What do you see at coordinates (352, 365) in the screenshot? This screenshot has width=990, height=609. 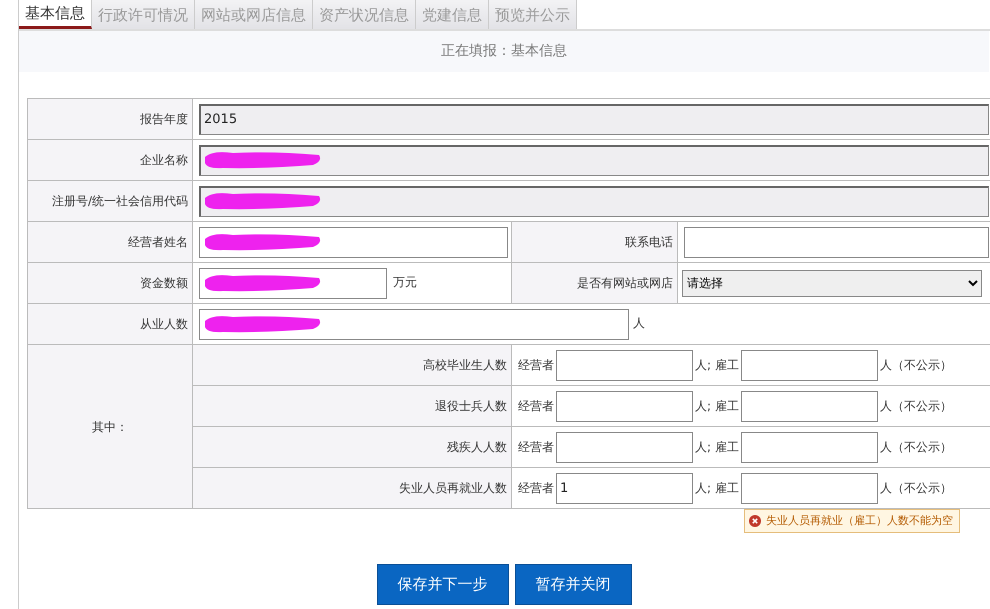 I see `field-label: 高校毕业生人数` at bounding box center [352, 365].